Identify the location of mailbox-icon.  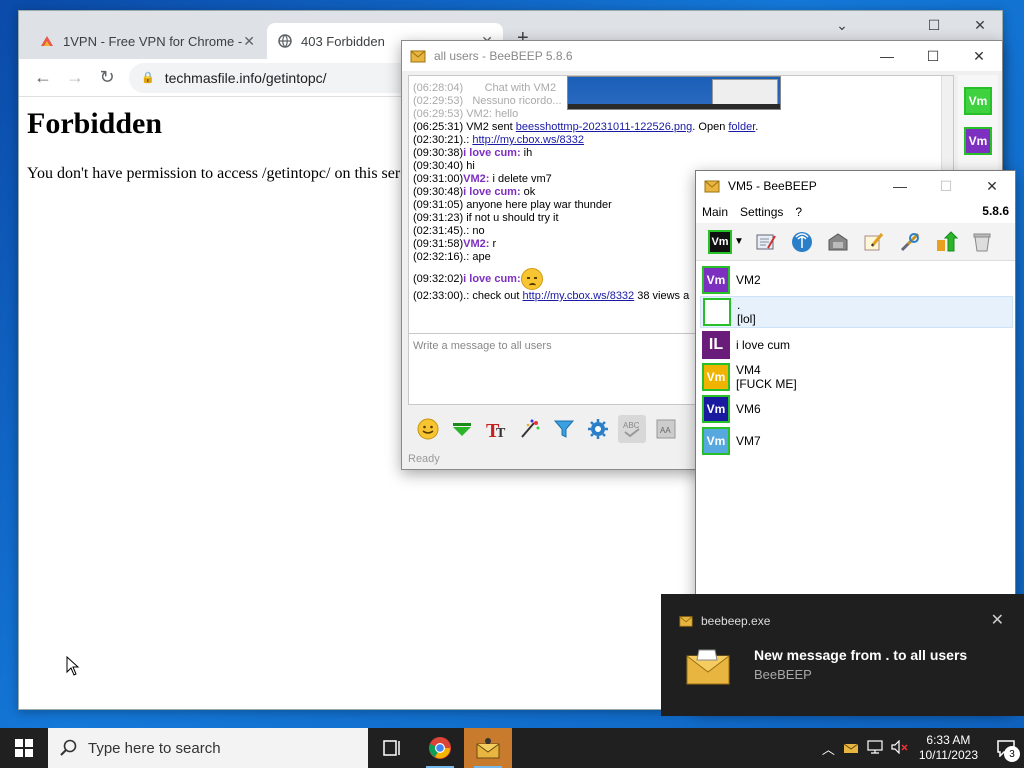
(838, 242).